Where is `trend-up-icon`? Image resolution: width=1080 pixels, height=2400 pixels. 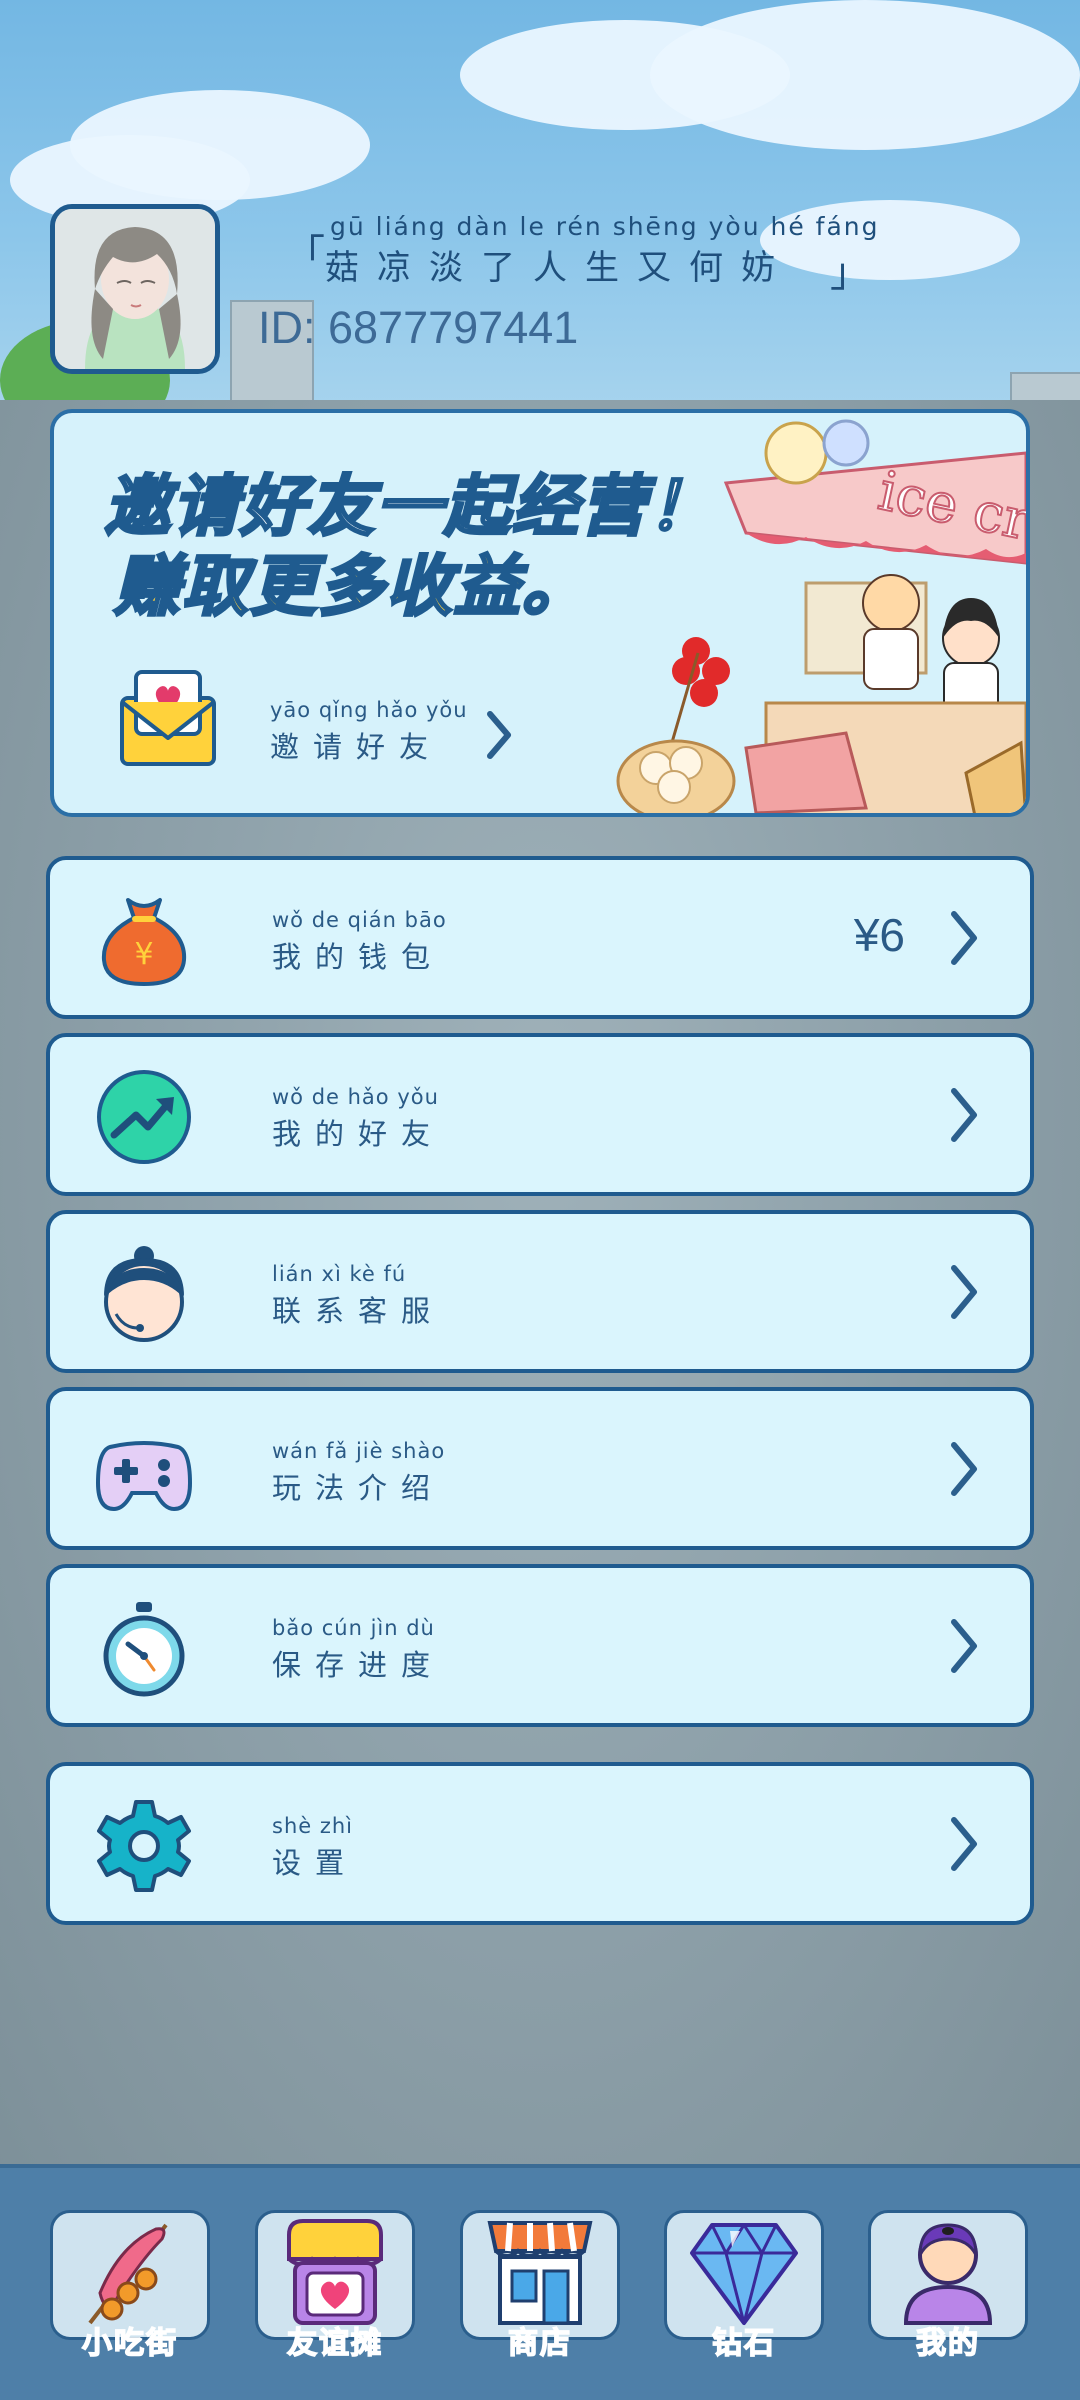 trend-up-icon is located at coordinates (144, 1117).